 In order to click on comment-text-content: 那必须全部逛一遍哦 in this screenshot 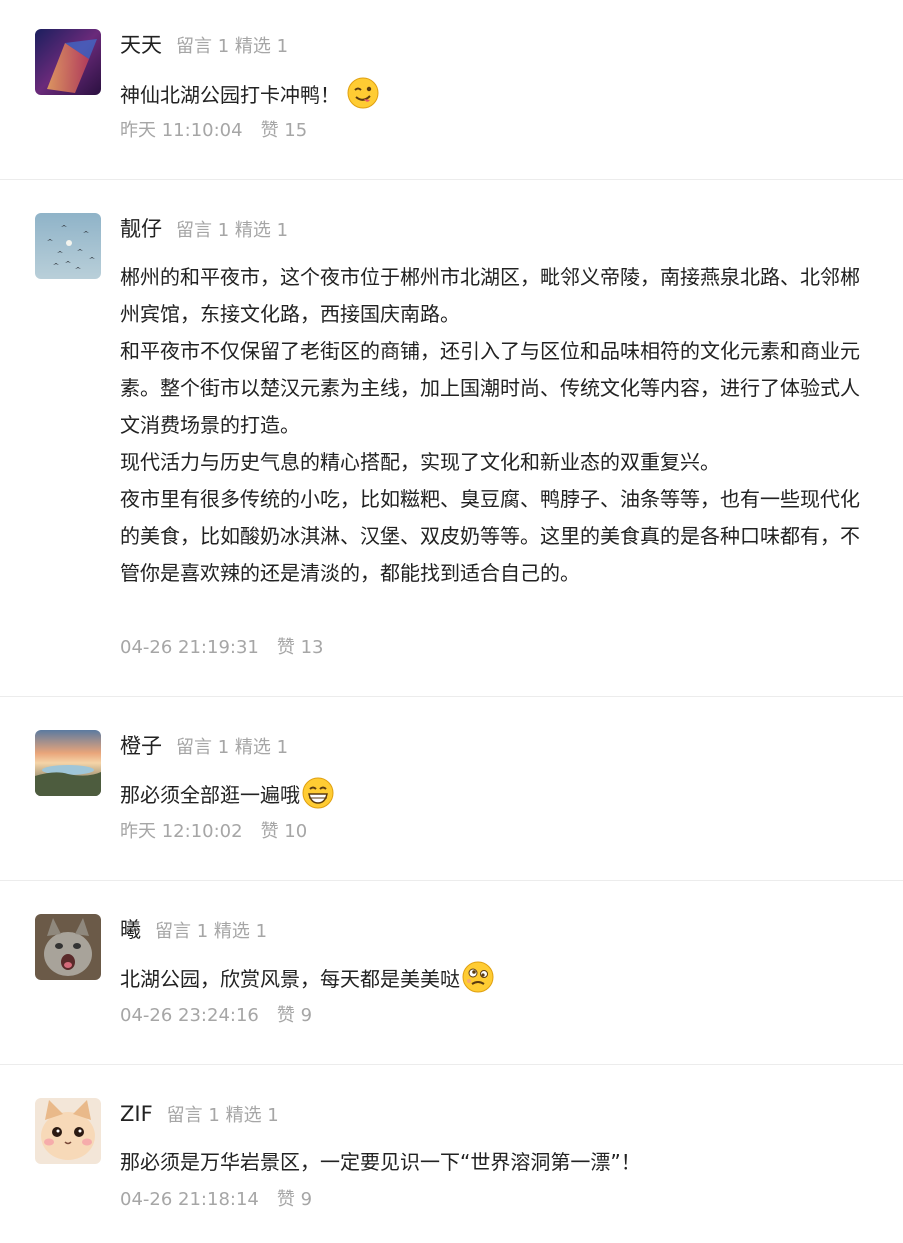, I will do `click(210, 795)`.